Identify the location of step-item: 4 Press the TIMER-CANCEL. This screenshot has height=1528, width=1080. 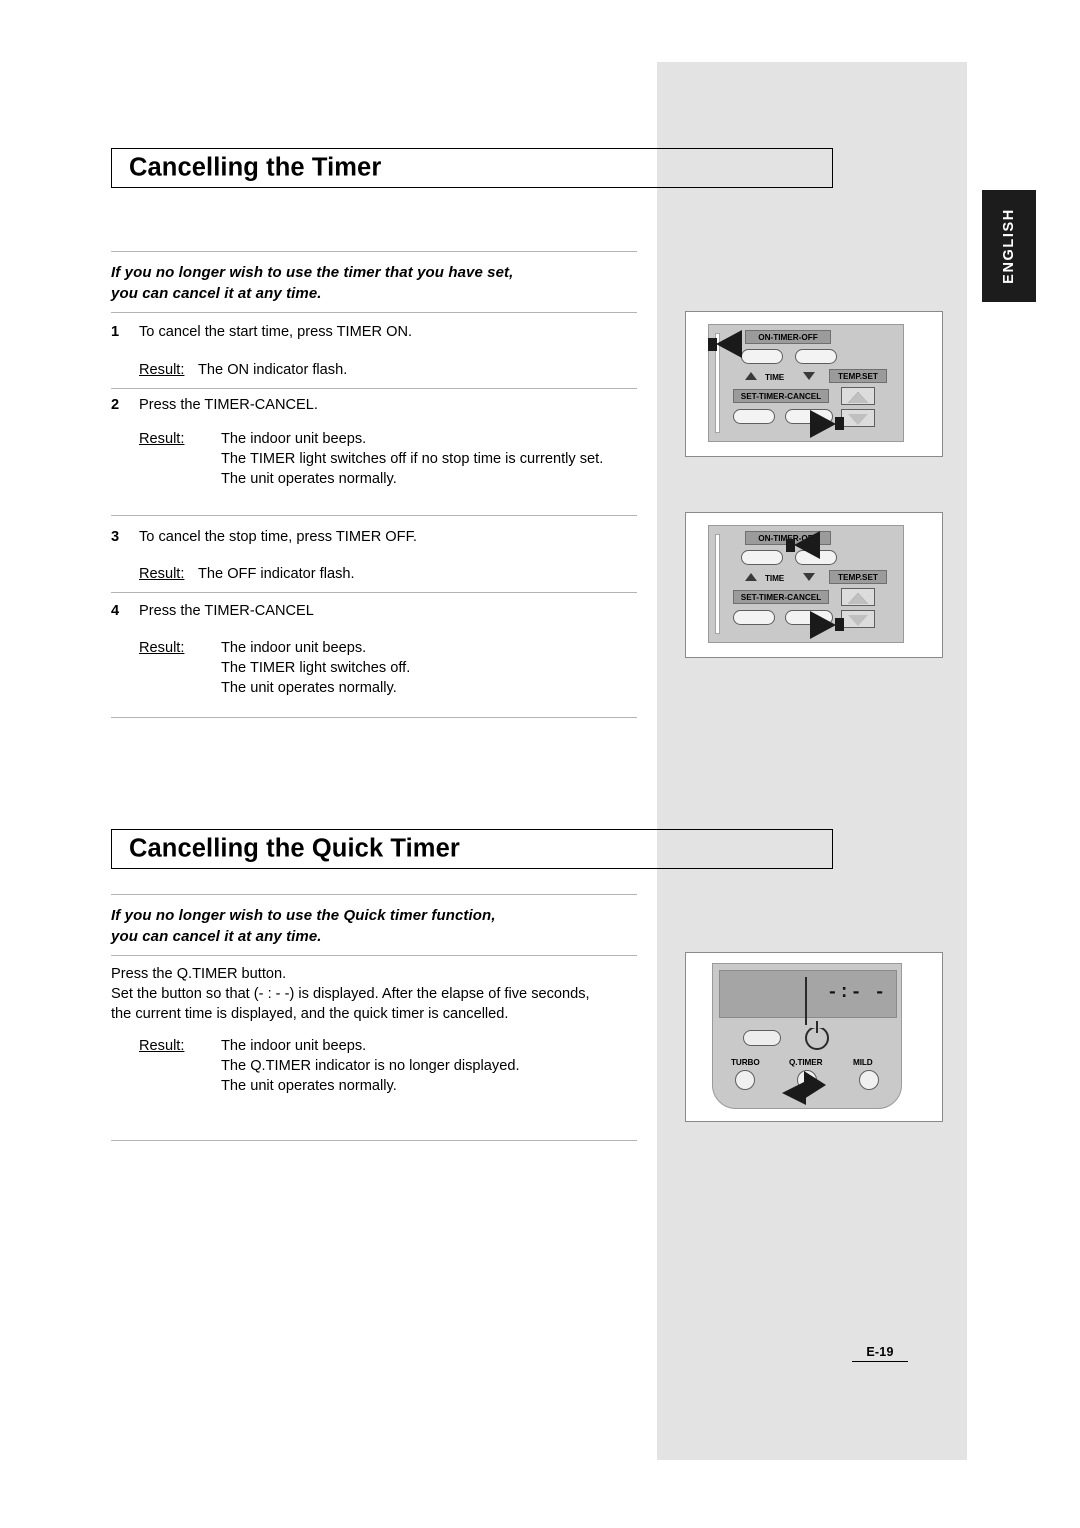
(381, 611).